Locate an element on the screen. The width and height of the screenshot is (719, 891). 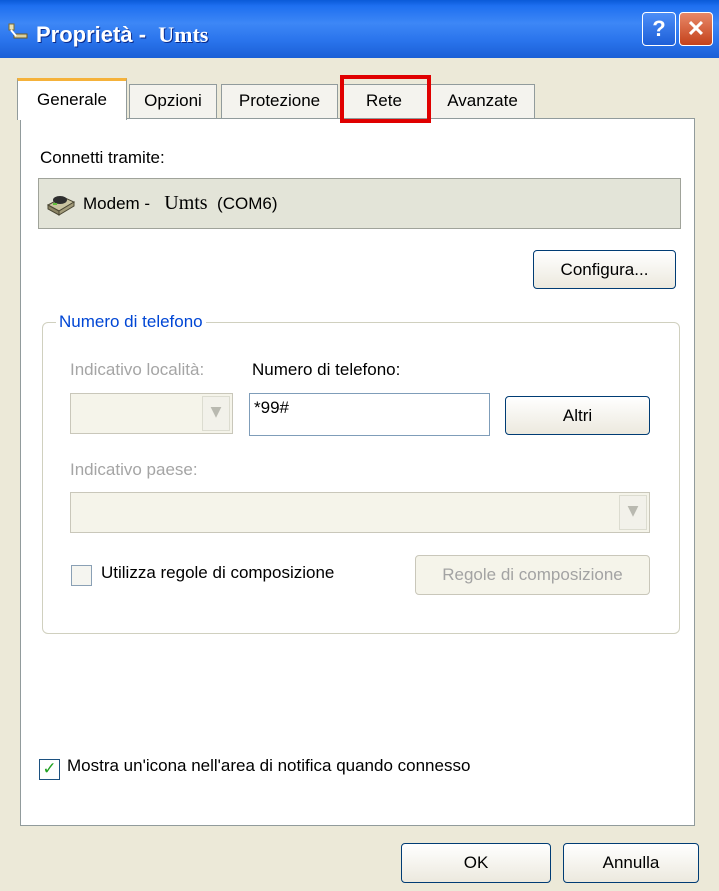
device-list: Modem - Umts (COM6) is located at coordinates (359, 203).